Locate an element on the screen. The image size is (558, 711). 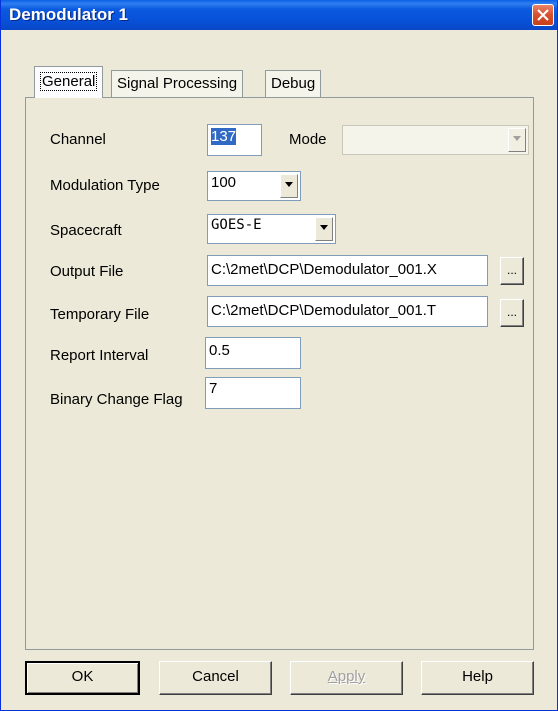
temporary-file-input: C:\2met\DCP\Demodulator_001.T is located at coordinates (347, 311).